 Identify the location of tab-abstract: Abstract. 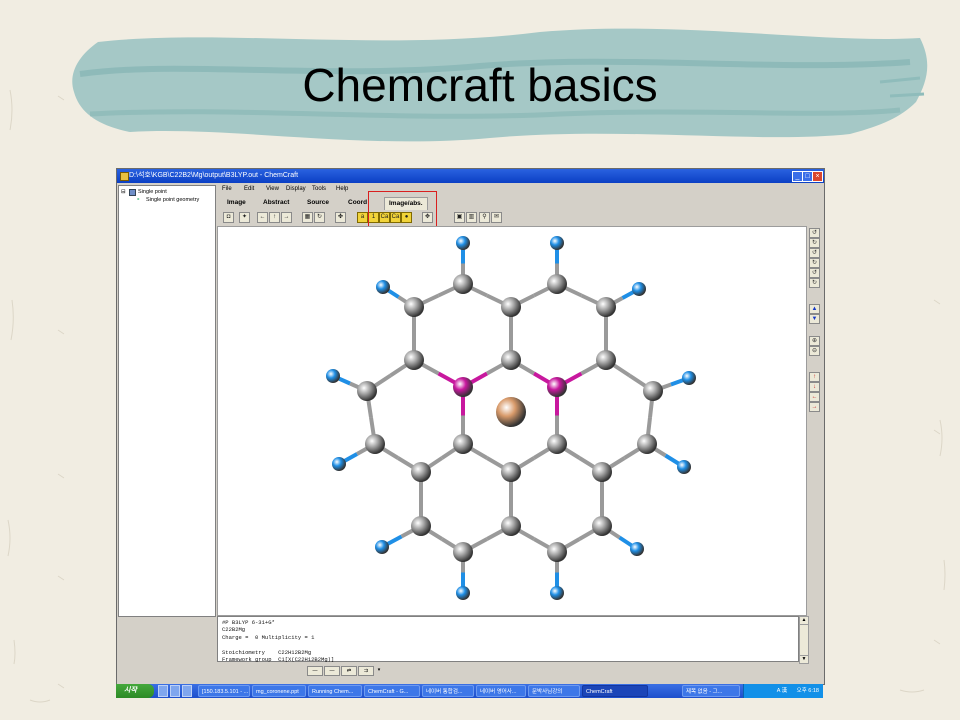
(276, 203).